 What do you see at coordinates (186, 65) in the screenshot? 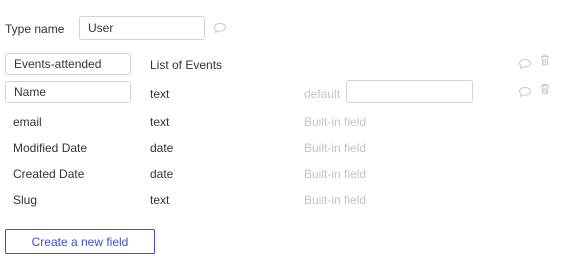
I see `field-type: List of Events` at bounding box center [186, 65].